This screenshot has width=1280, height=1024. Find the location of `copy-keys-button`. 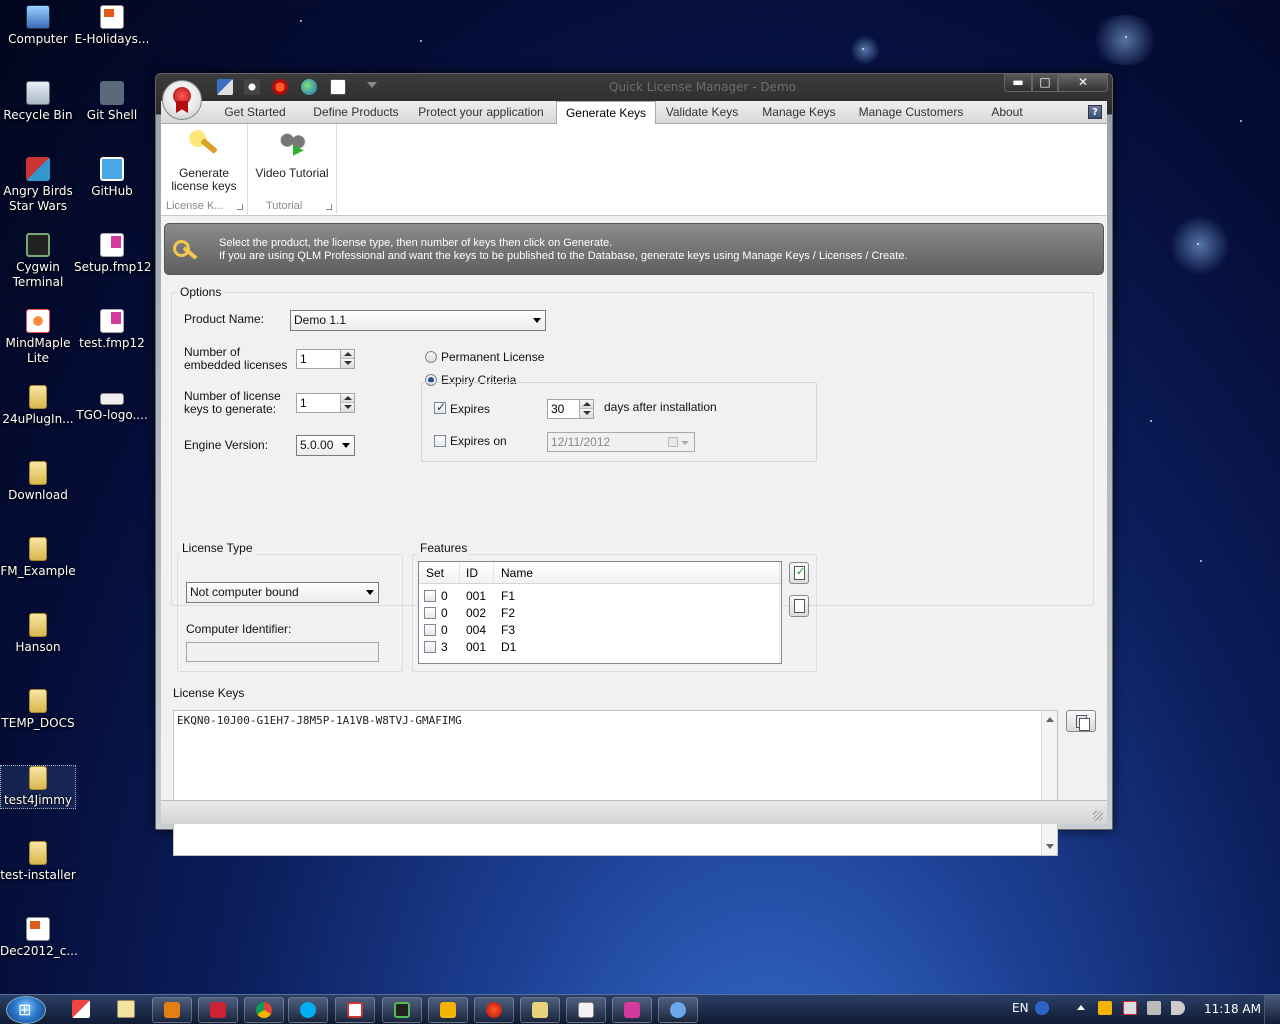

copy-keys-button is located at coordinates (1081, 721).